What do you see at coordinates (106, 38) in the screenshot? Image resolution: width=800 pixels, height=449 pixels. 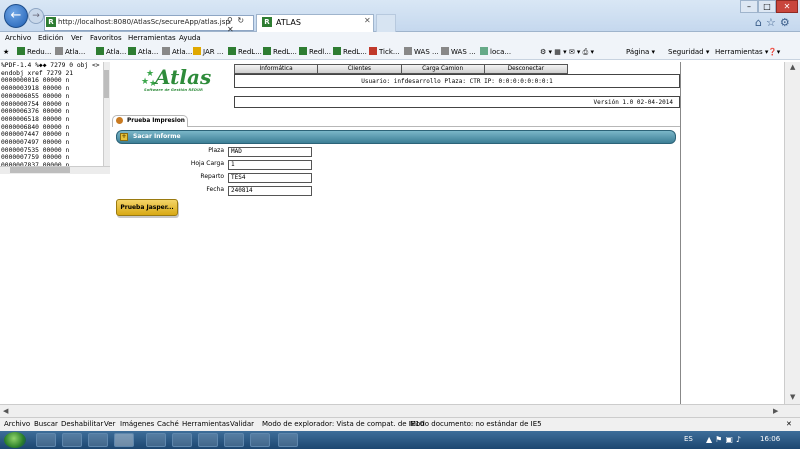 I see `menu-favoritos: Favoritos` at bounding box center [106, 38].